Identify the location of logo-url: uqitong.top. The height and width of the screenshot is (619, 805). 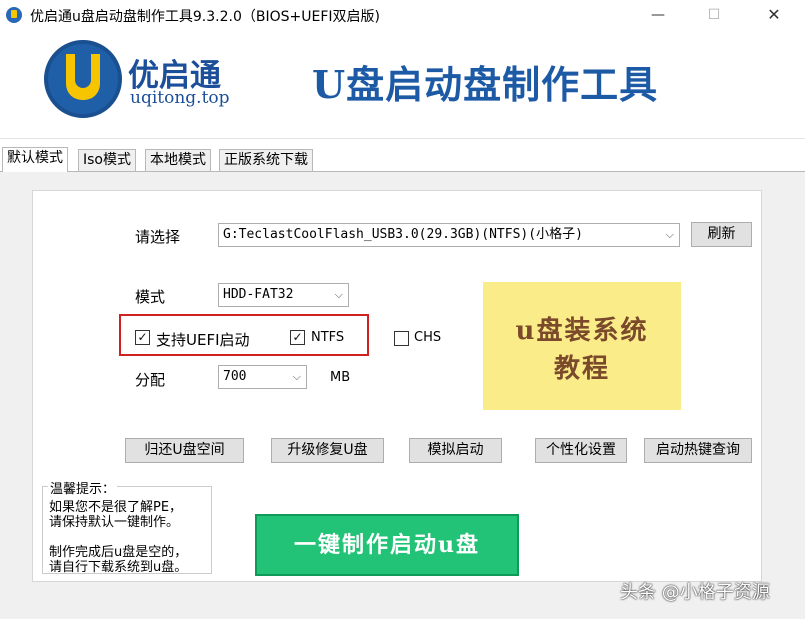
(180, 98).